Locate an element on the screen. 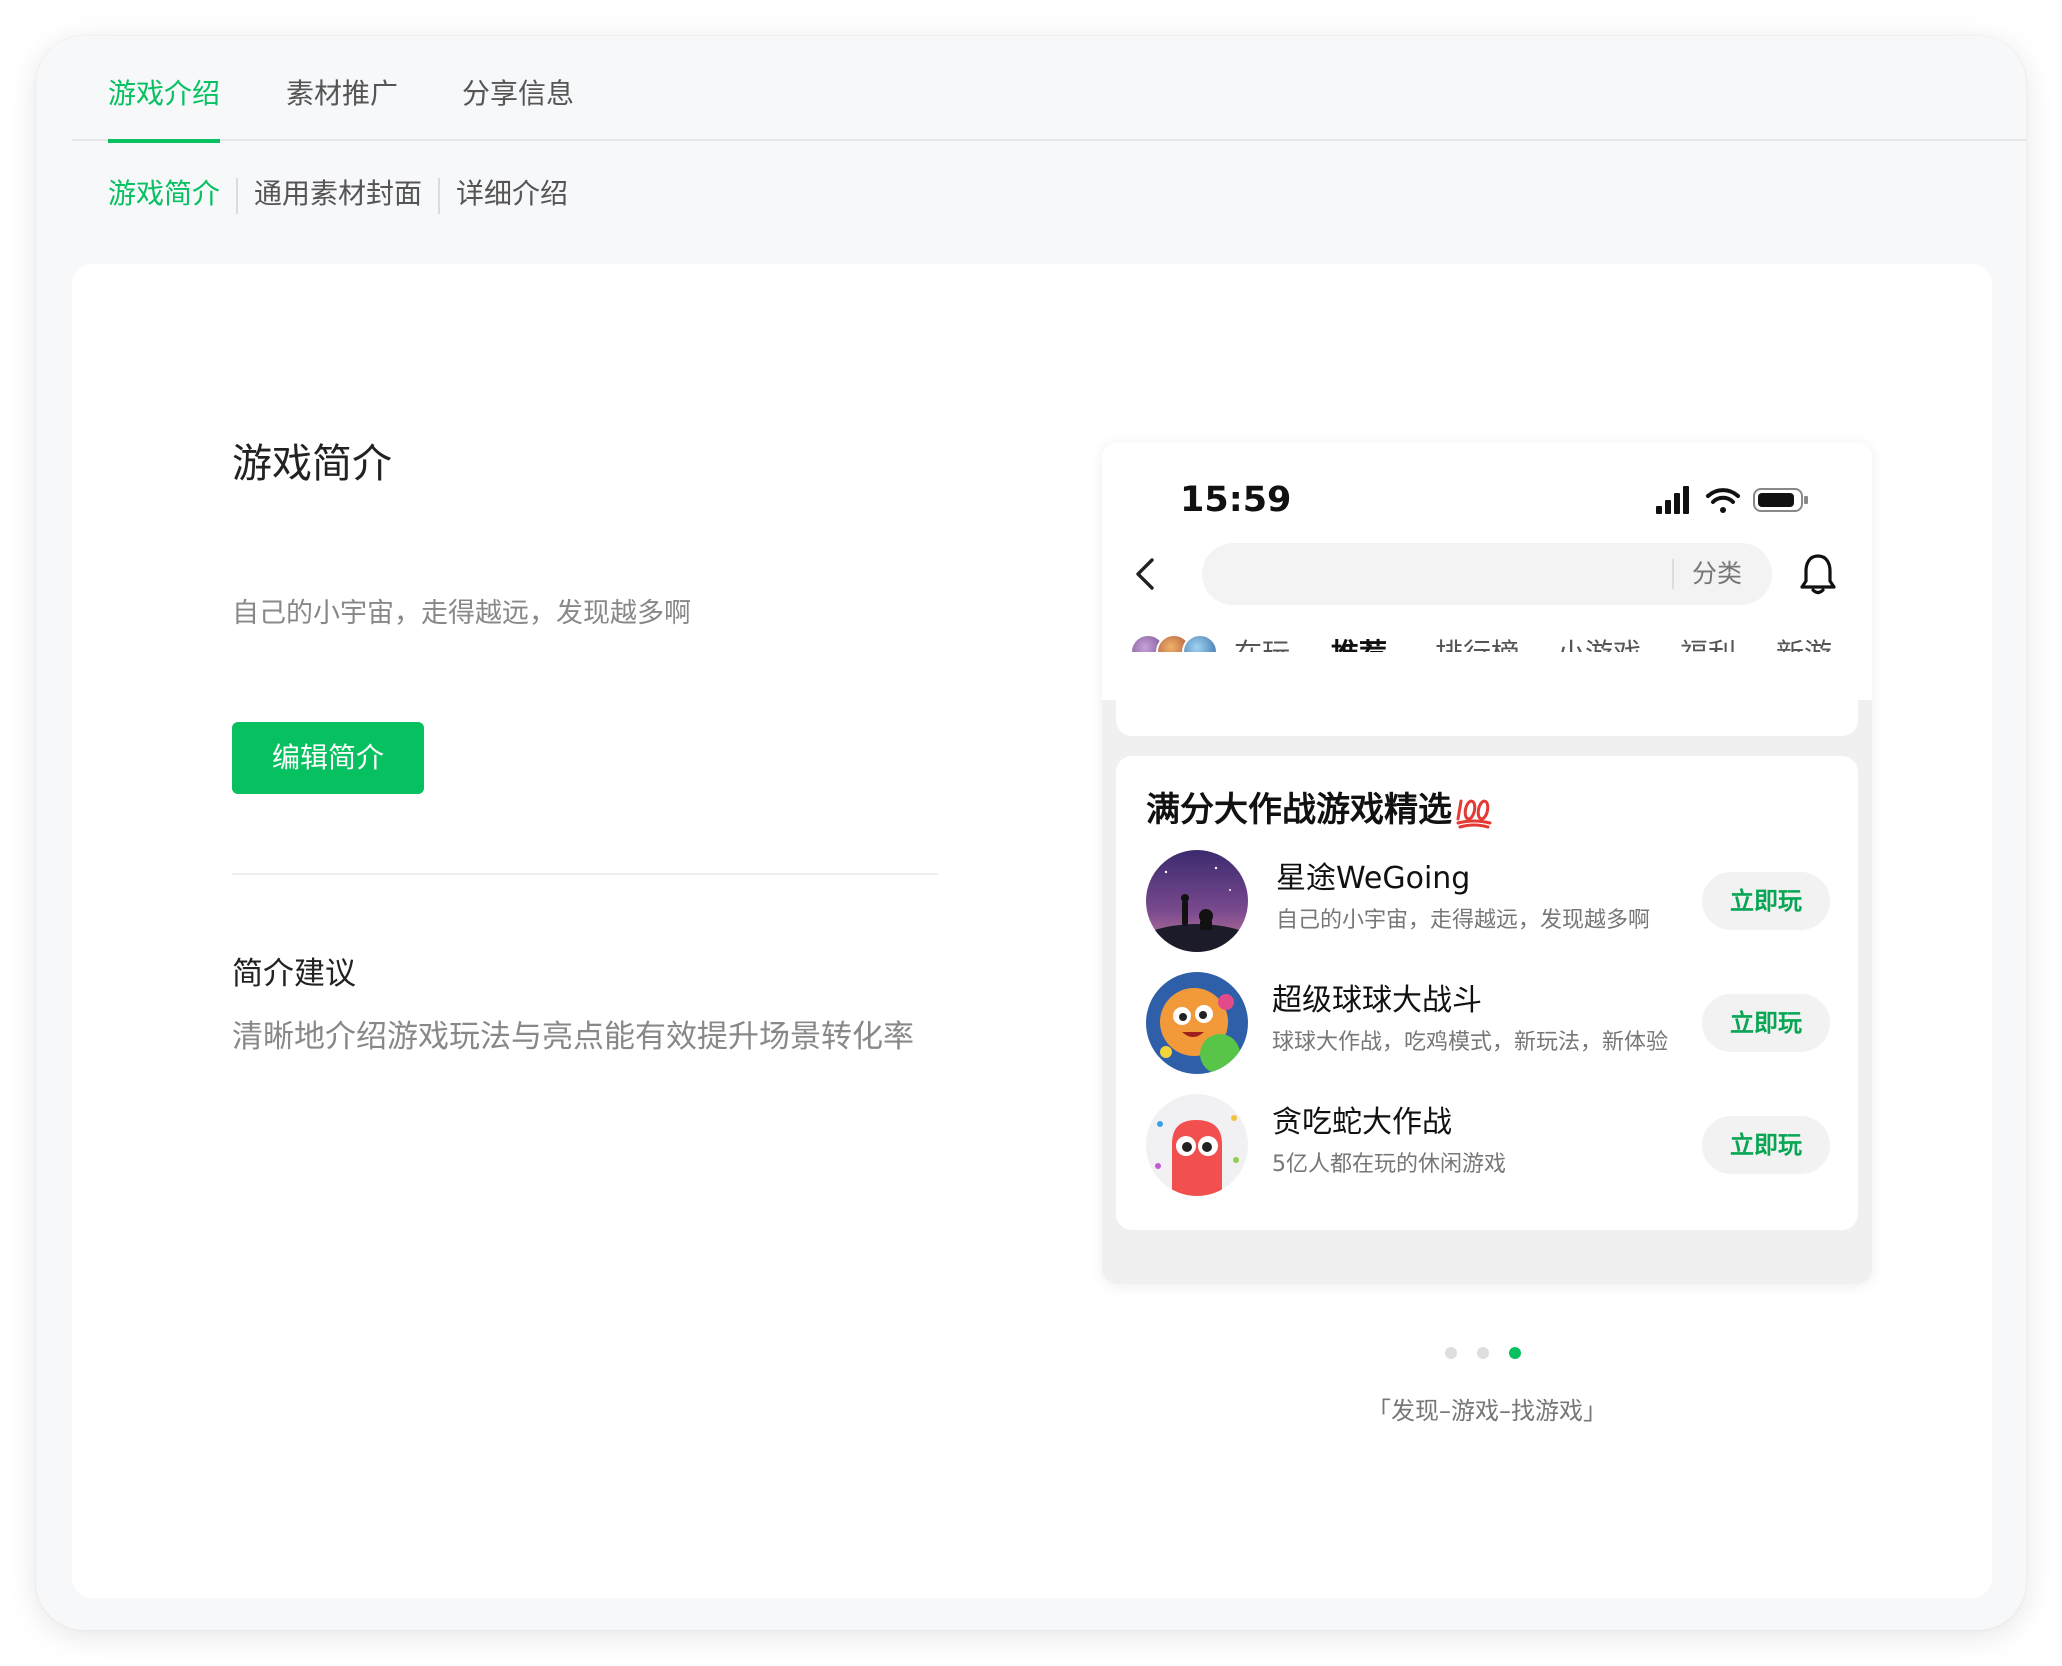  game-card-title-text: 满分大作战游戏精选 is located at coordinates (1299, 810).